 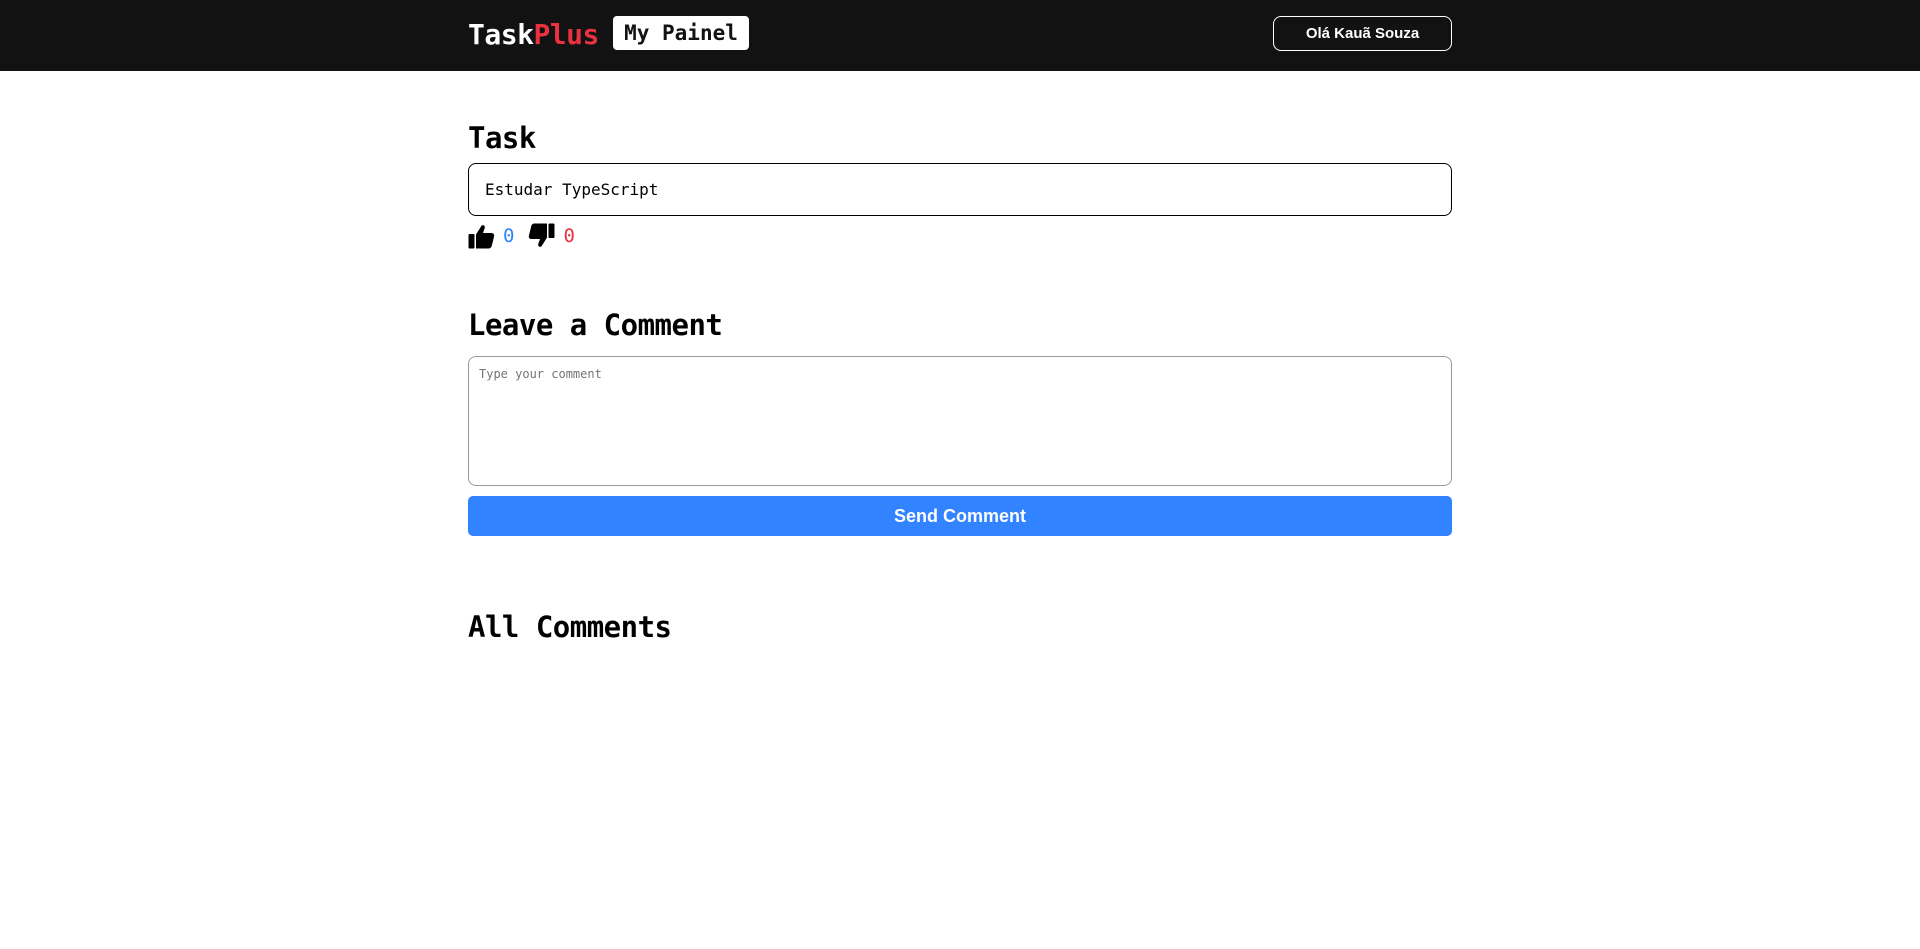 I want to click on leave-comment-heading: Leave a Comment, so click(x=595, y=325).